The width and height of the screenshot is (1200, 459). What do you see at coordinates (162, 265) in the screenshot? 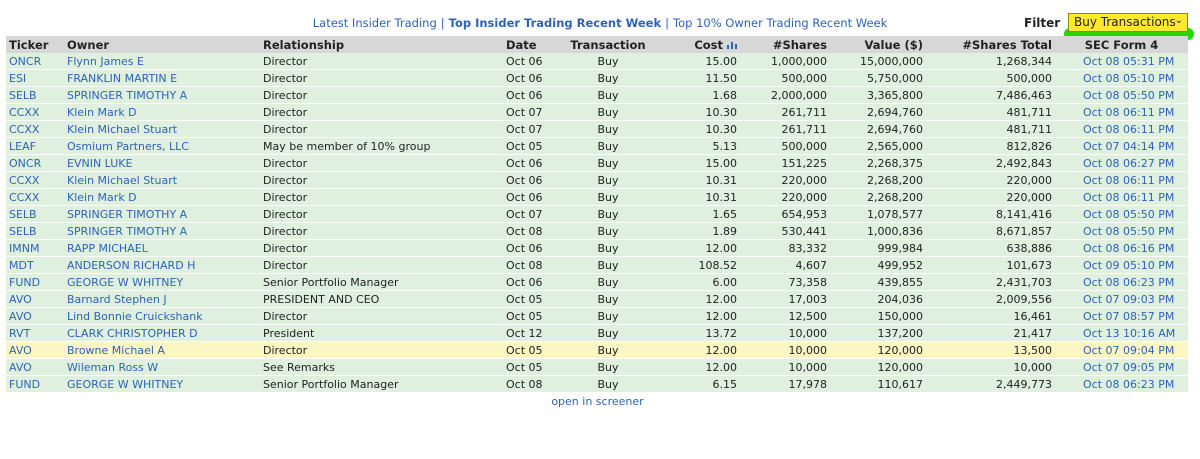
I see `cell-owner: ANDERSON RICHARD H` at bounding box center [162, 265].